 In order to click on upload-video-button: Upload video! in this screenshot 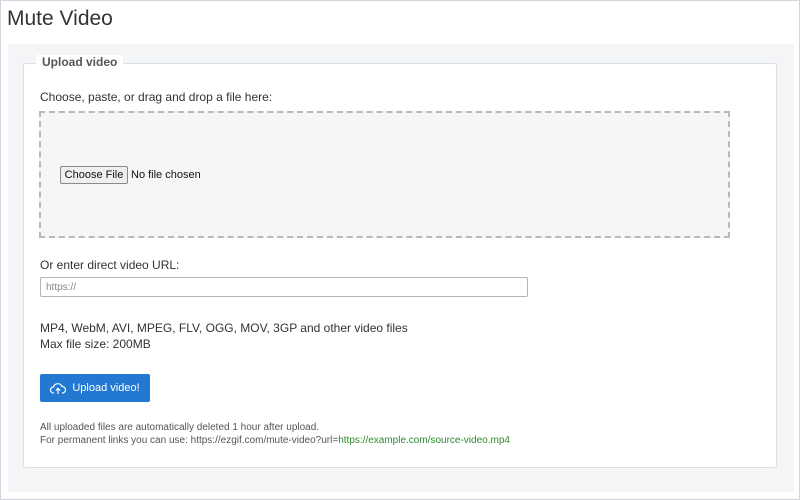, I will do `click(95, 388)`.